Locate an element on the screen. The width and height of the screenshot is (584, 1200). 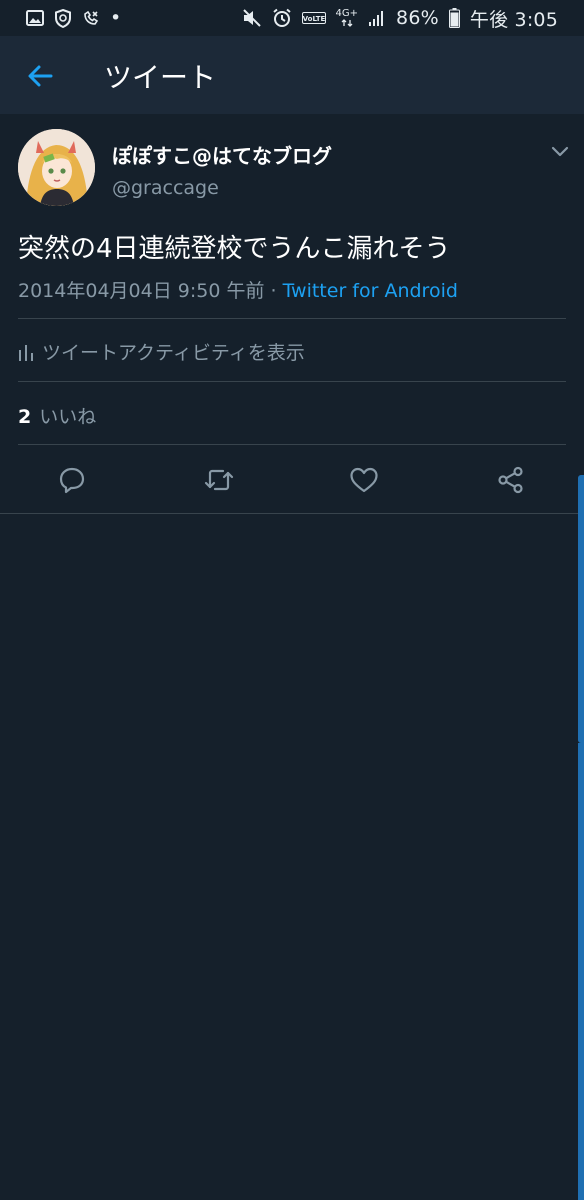
tweet-source-link: Twitter for Android is located at coordinates (370, 291).